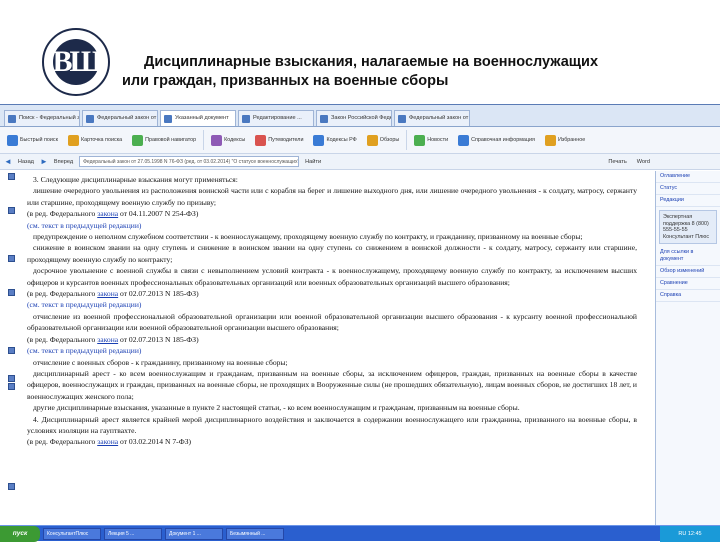  I want to click on search-icon, so click(12, 140).